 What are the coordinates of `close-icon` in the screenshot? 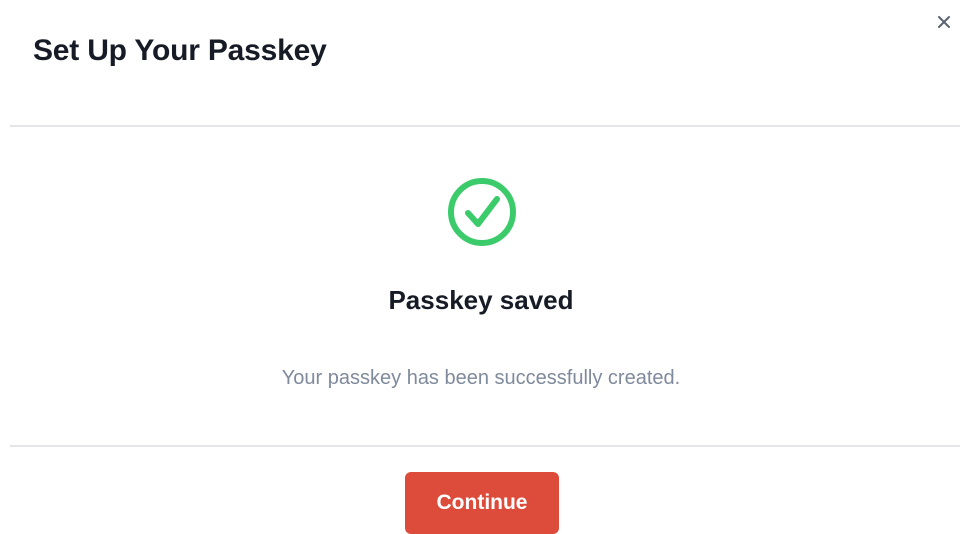 It's located at (944, 22).